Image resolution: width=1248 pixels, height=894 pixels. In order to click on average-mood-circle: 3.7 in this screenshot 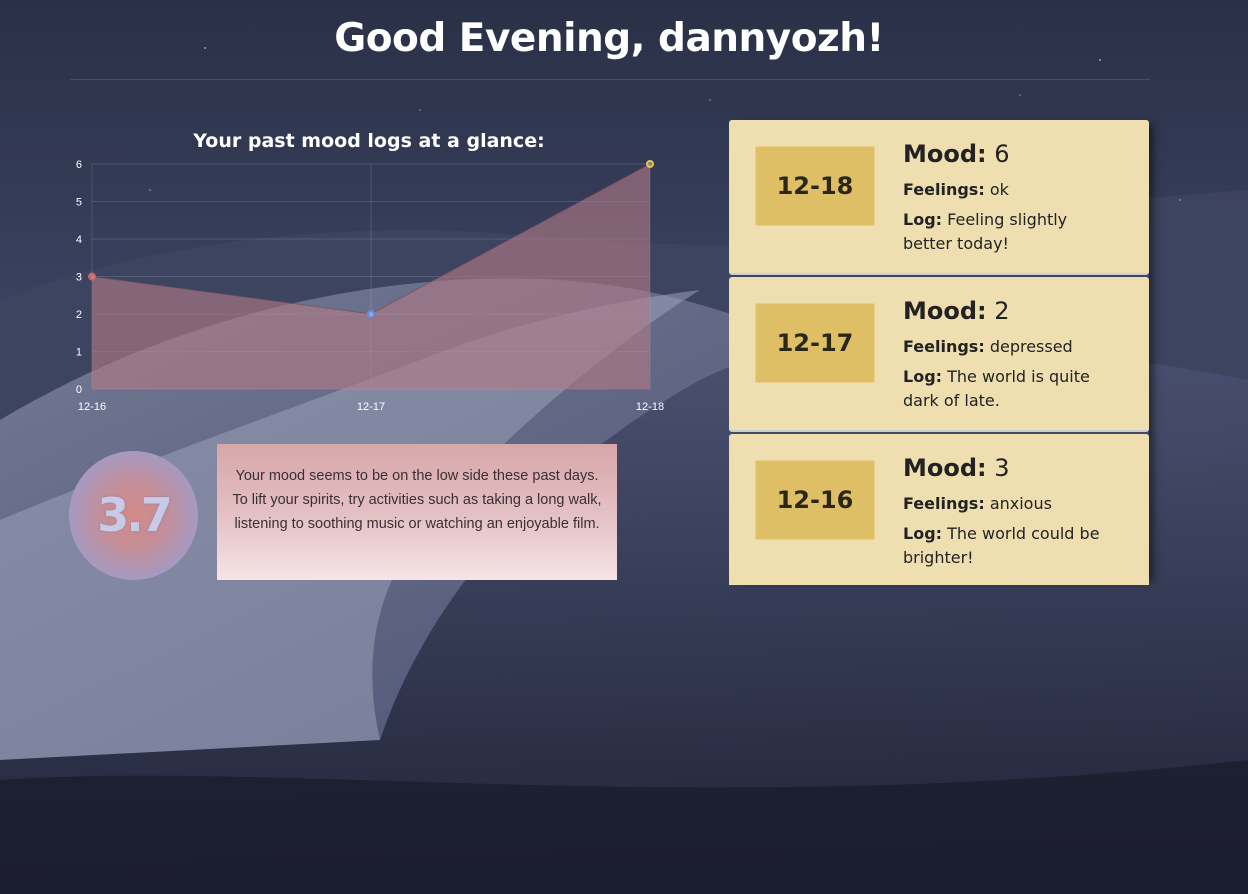, I will do `click(133, 515)`.